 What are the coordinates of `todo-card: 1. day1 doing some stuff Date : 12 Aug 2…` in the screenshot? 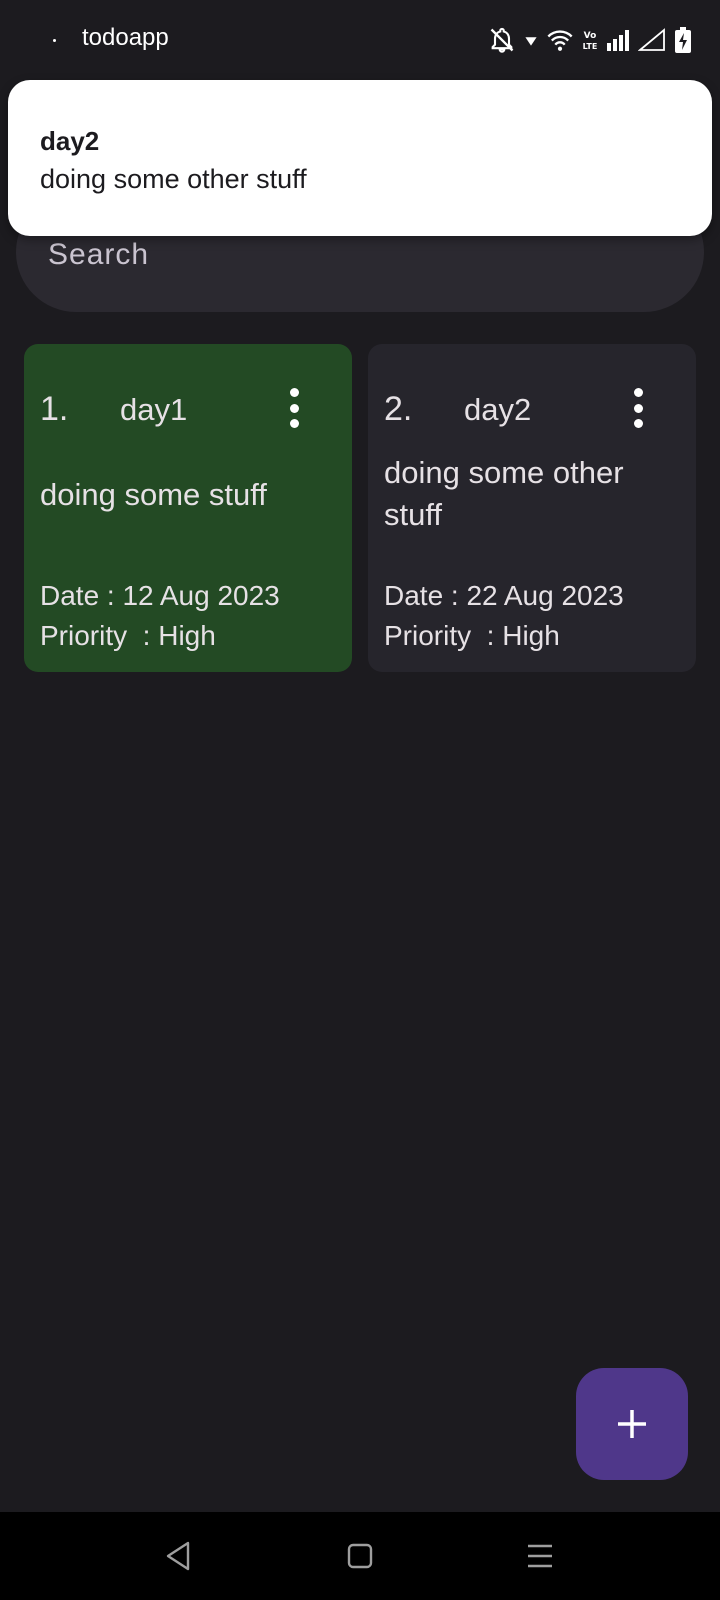 It's located at (188, 508).